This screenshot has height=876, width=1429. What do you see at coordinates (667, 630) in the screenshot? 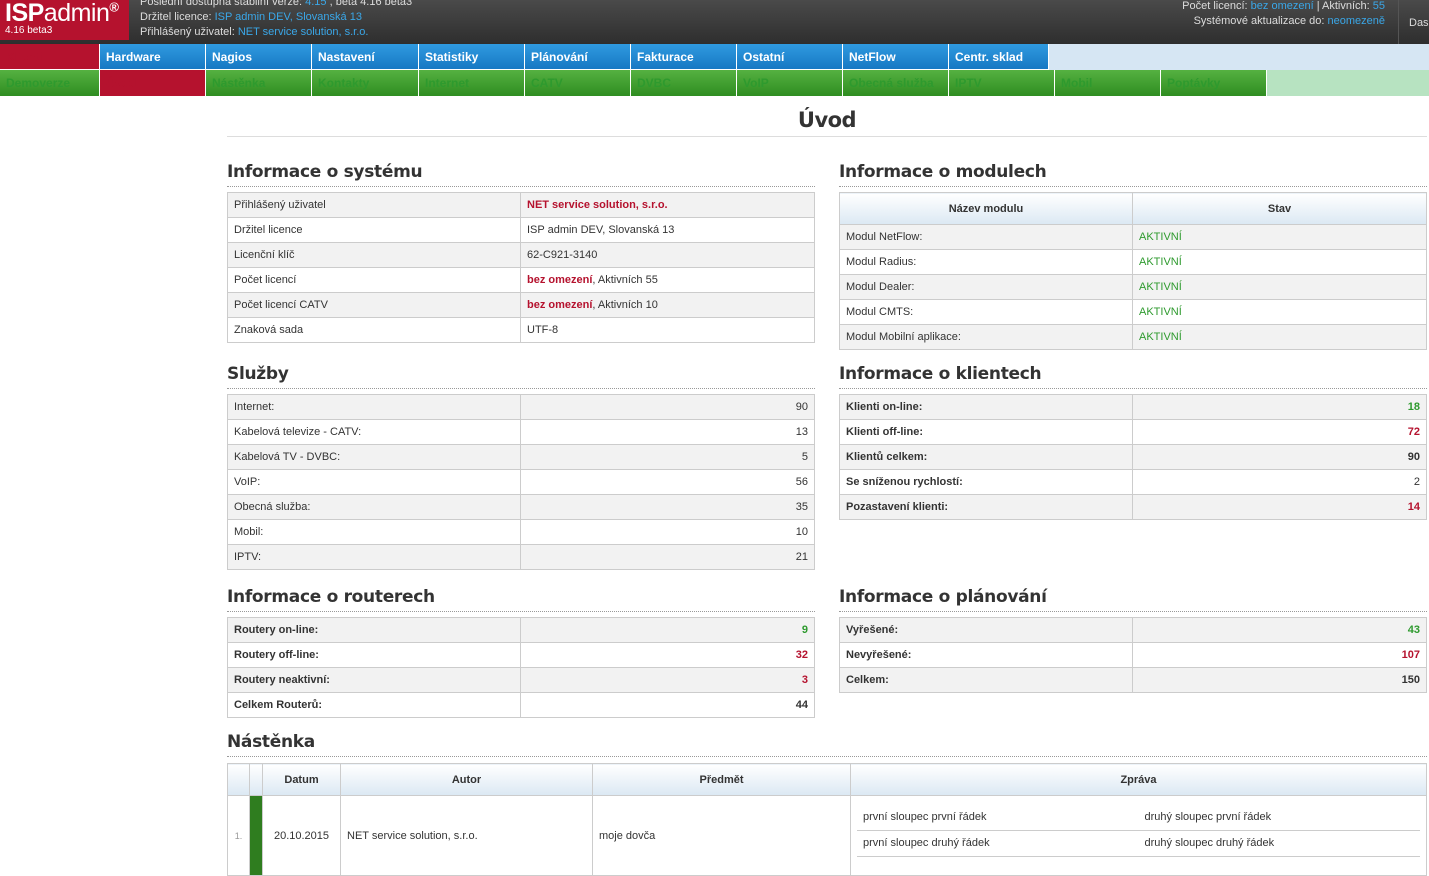
I see `routers-value: 9` at bounding box center [667, 630].